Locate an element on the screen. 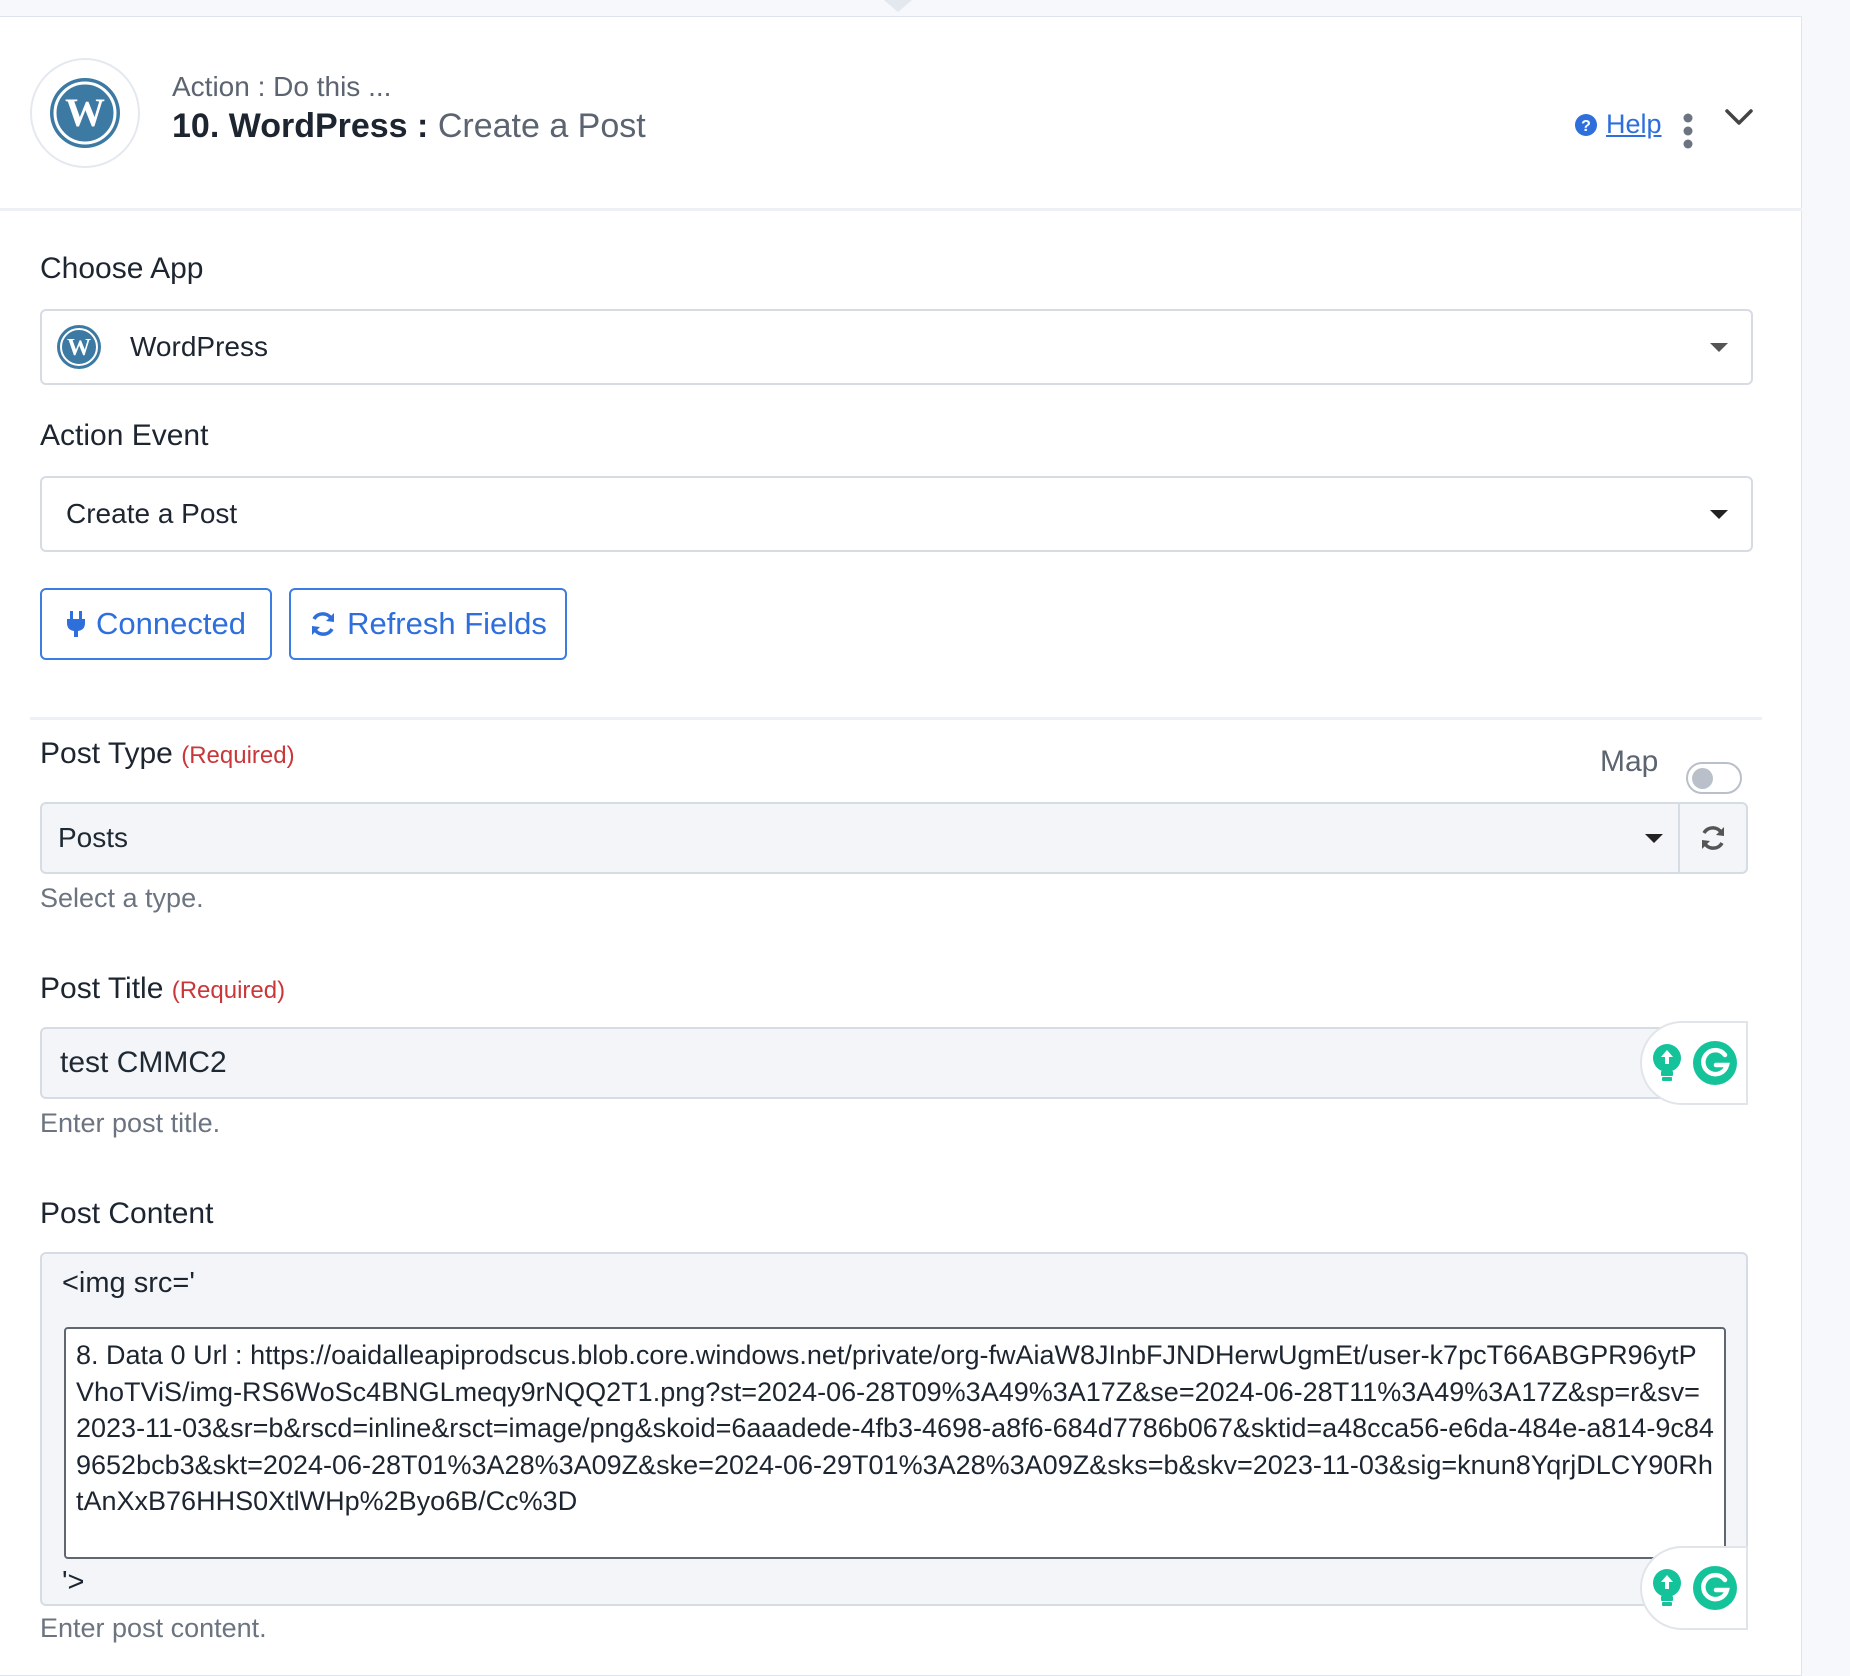 This screenshot has height=1676, width=1850. step-connector-notch is located at coordinates (898, 6).